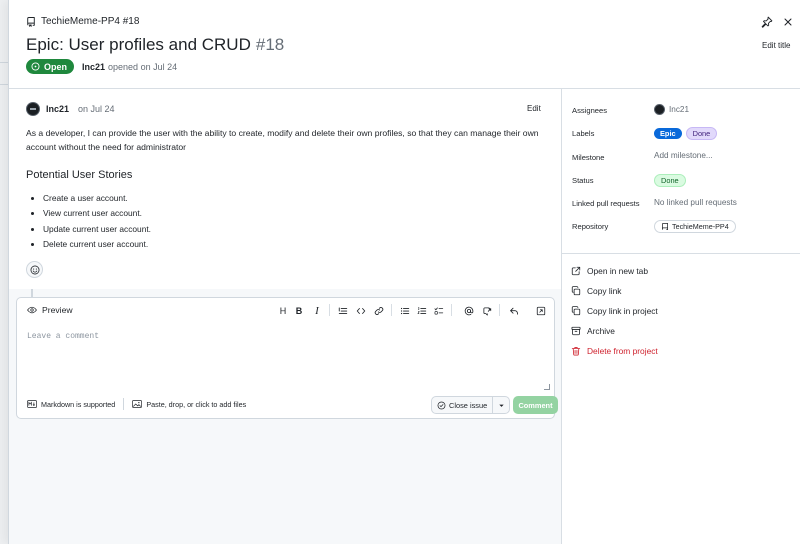 The height and width of the screenshot is (544, 800). I want to click on pin-icon, so click(767, 22).